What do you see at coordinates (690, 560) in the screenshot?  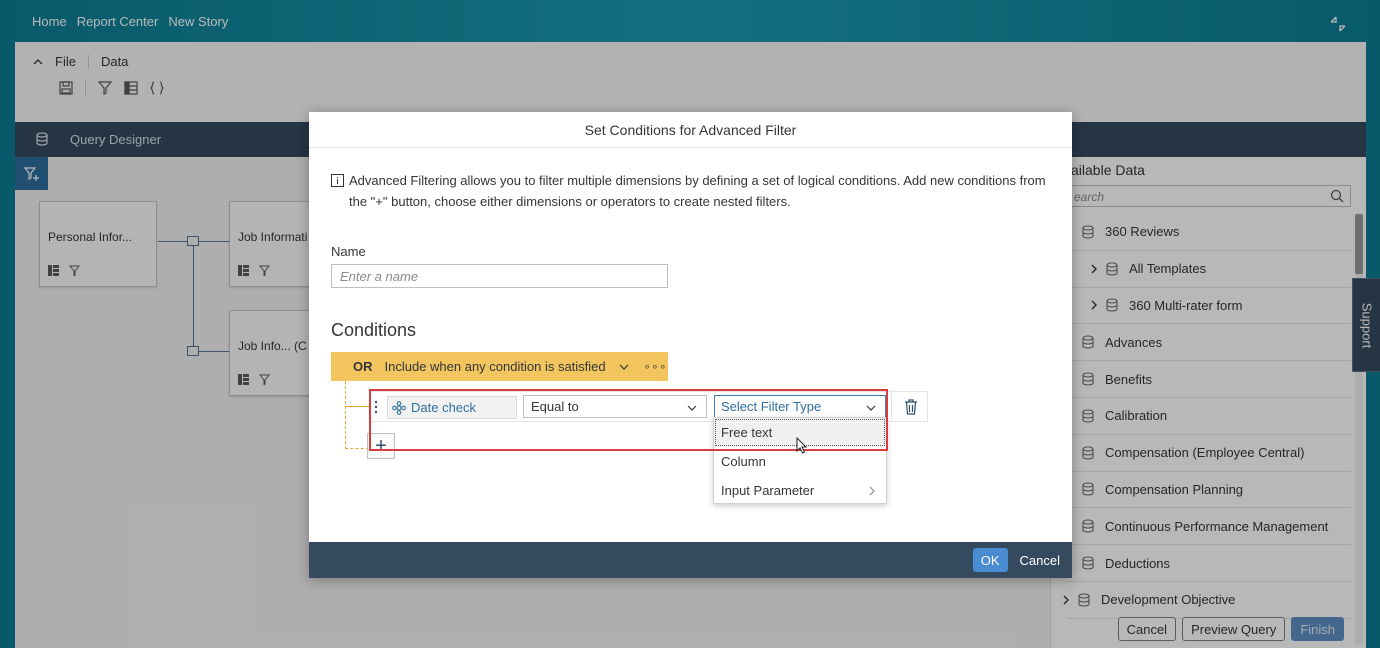 I see `dialog-footer: OK Cancel` at bounding box center [690, 560].